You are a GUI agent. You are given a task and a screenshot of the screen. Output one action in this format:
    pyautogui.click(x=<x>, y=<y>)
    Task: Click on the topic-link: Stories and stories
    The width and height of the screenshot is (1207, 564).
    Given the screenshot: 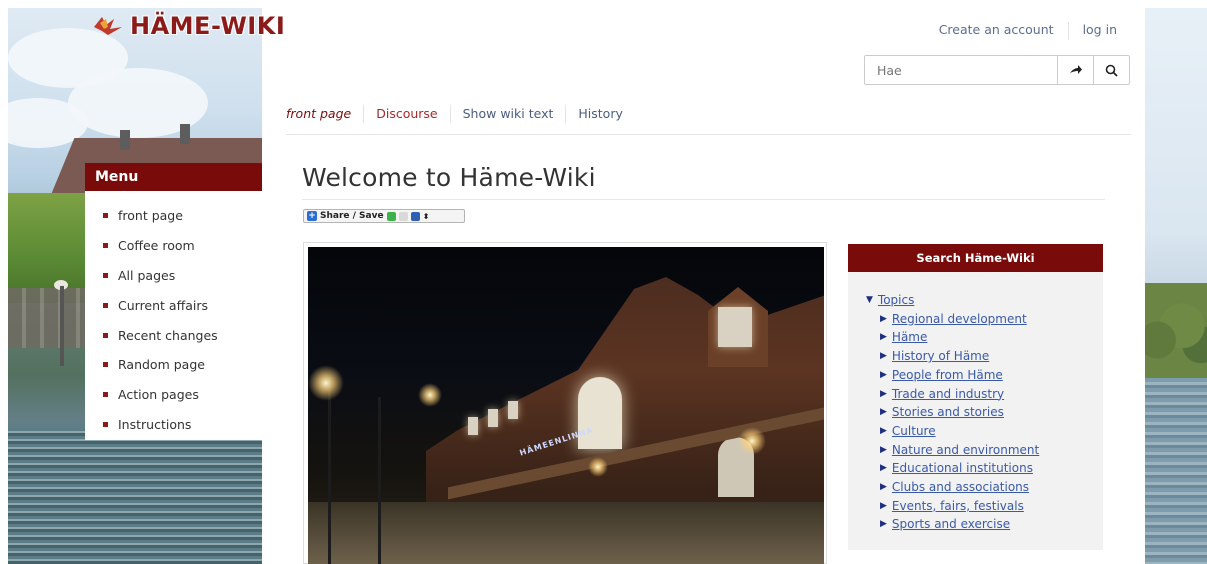 What is the action you would take?
    pyautogui.click(x=948, y=412)
    